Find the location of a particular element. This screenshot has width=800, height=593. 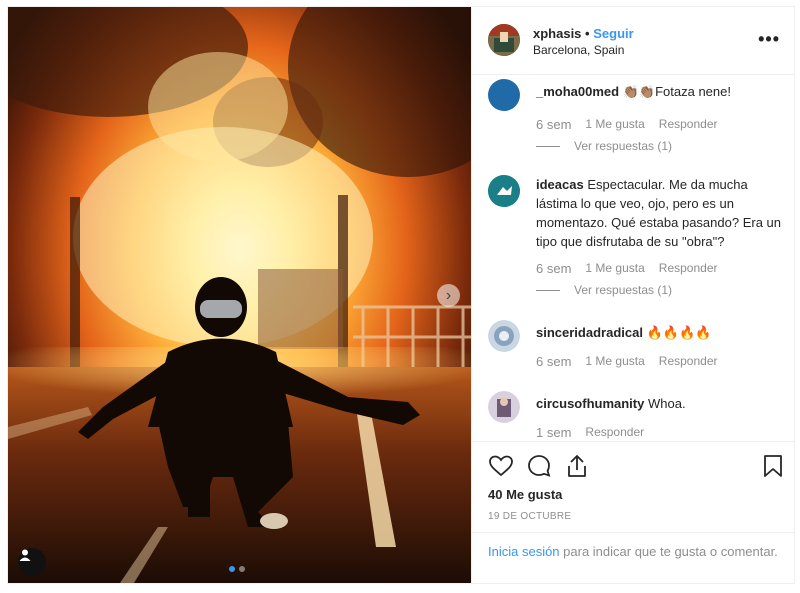

comment-username: circusofhumanity is located at coordinates (590, 403).